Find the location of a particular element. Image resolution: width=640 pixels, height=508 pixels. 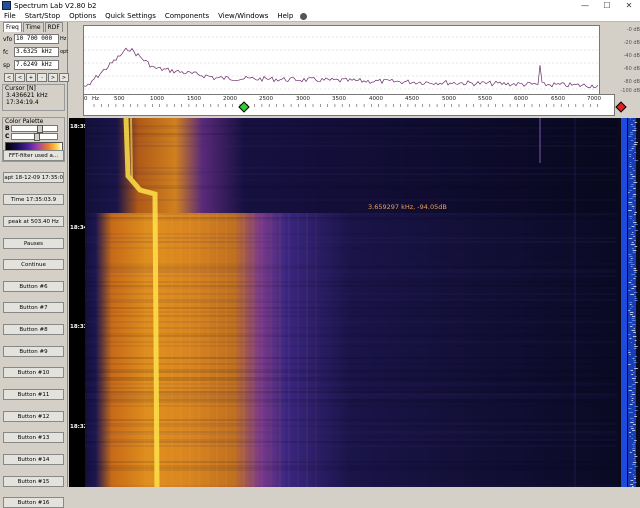

db-label: -100 dB is located at coordinates (630, 91).